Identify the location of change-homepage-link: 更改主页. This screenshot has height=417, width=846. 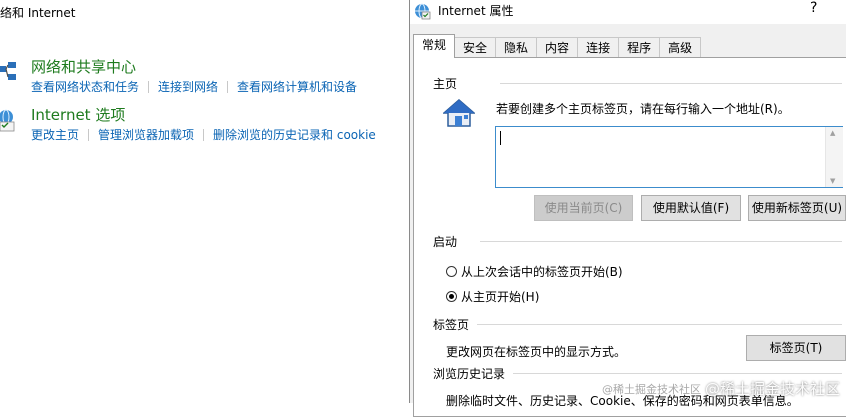
(55, 134).